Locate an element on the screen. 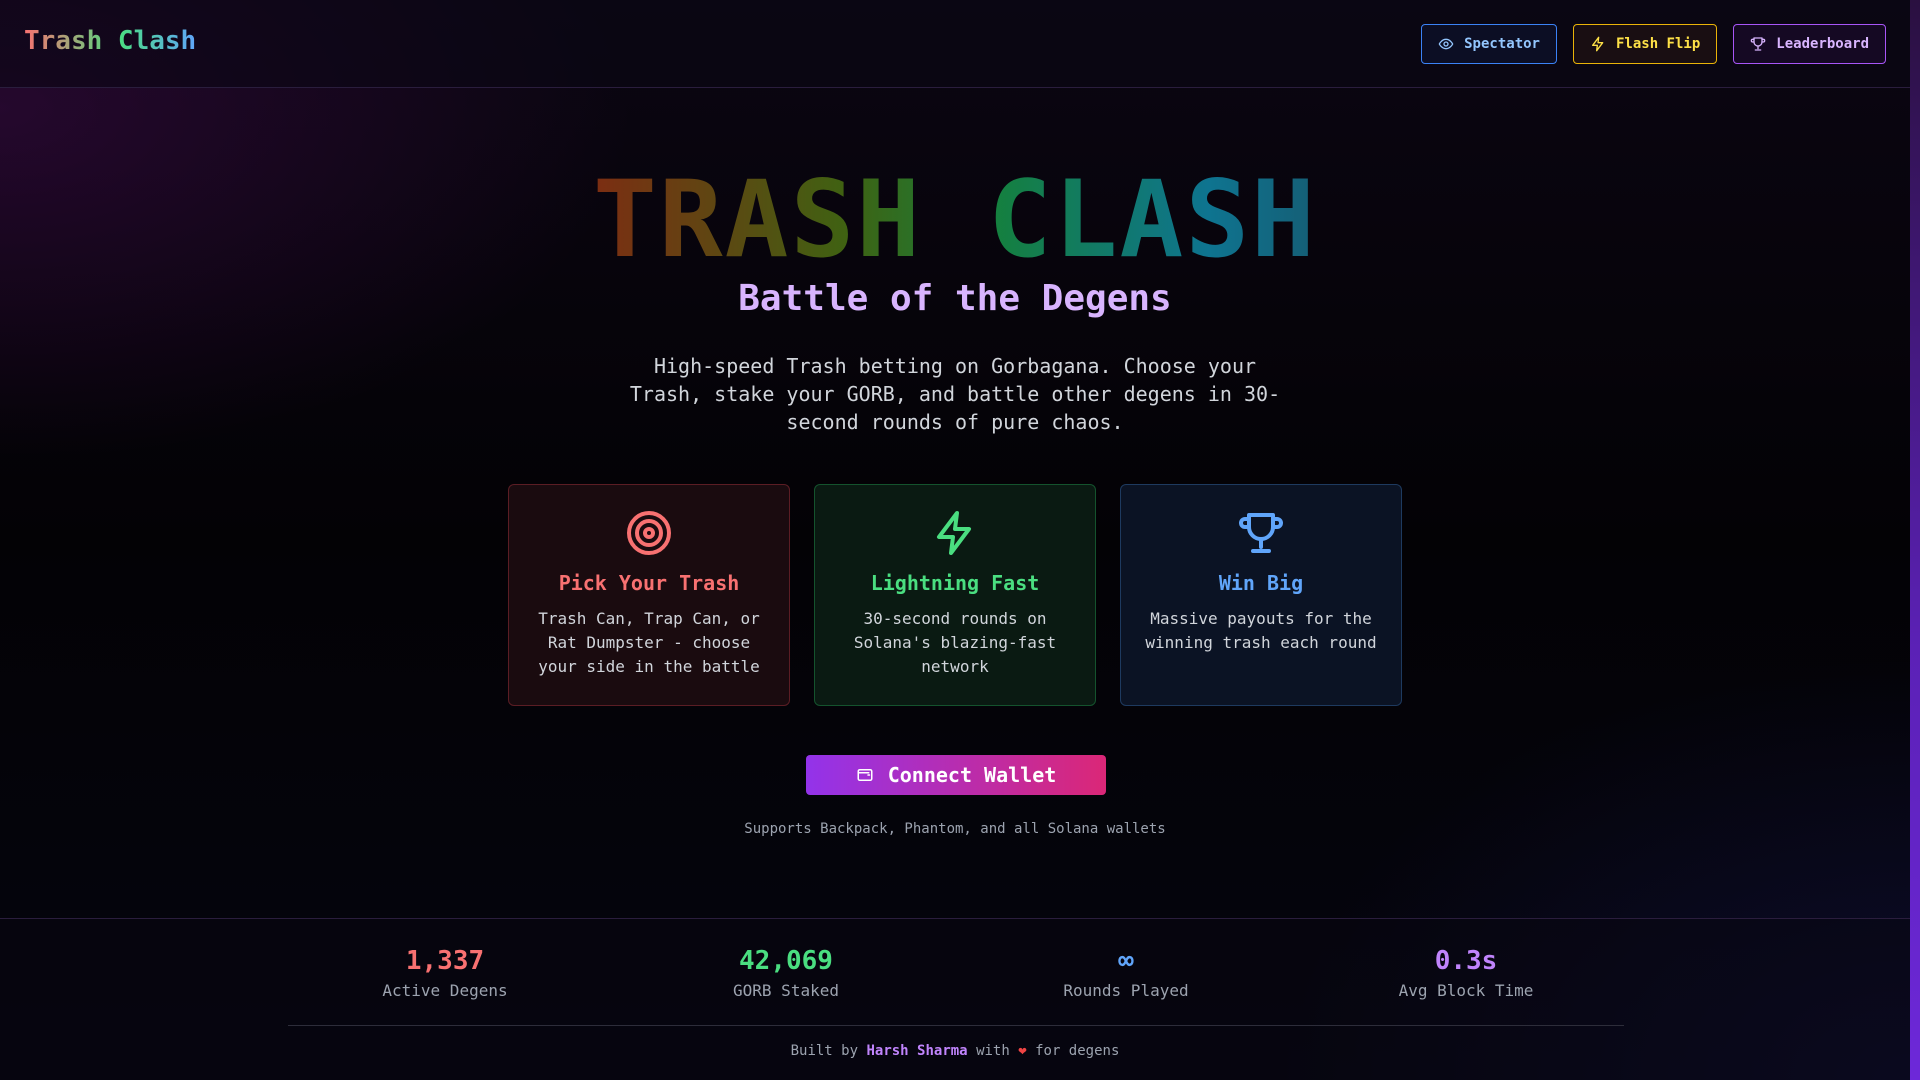 The width and height of the screenshot is (1920, 1080). footer-suffix: for degens is located at coordinates (1077, 1051).